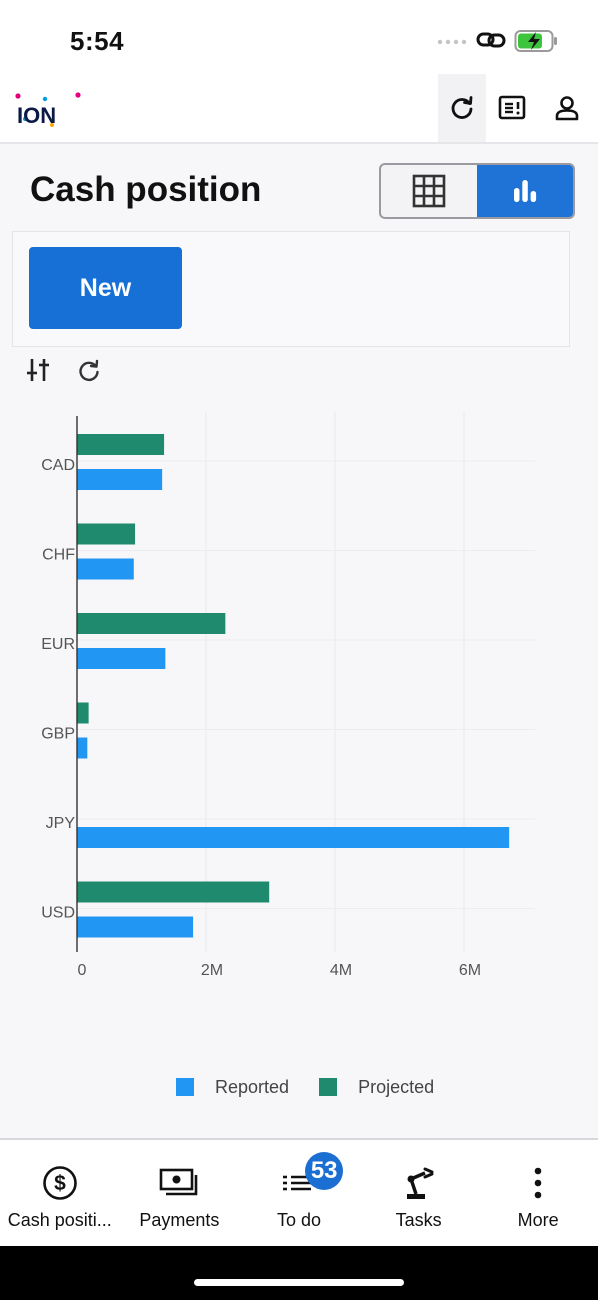 This screenshot has width=598, height=1300. What do you see at coordinates (151, 623) in the screenshot?
I see `bar-projected-eur` at bounding box center [151, 623].